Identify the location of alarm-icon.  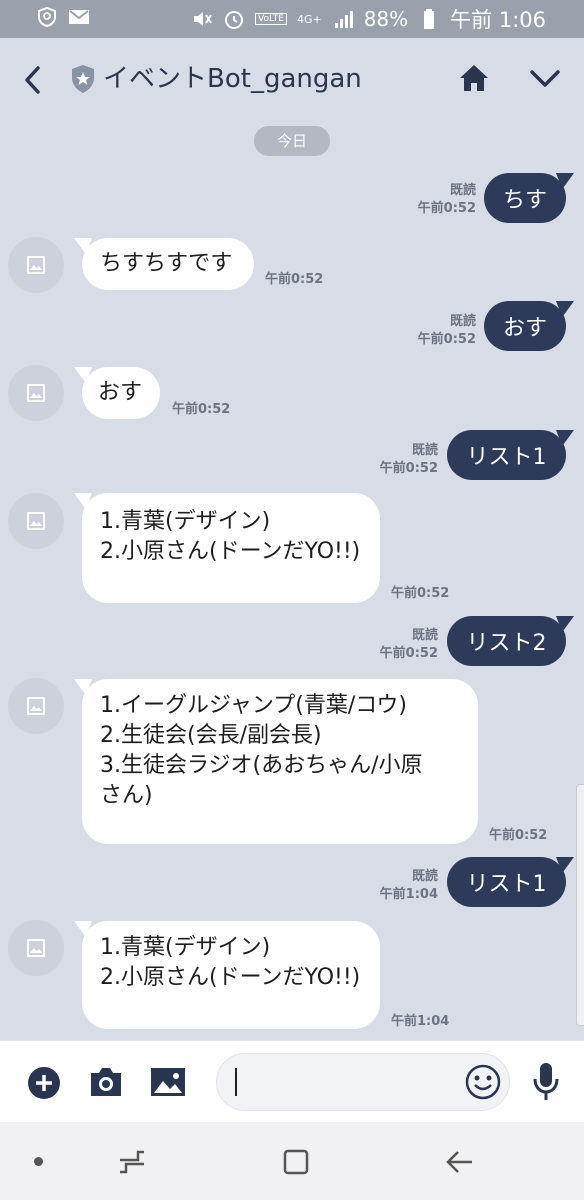
(234, 19).